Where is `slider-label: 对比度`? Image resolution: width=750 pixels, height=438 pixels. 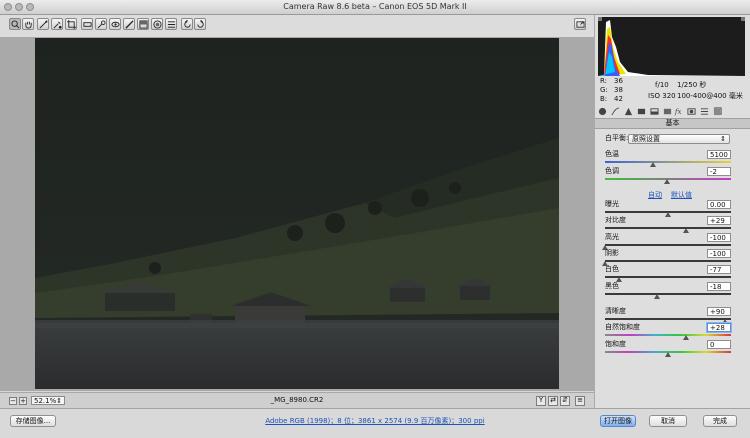
slider-label: 对比度 is located at coordinates (615, 220).